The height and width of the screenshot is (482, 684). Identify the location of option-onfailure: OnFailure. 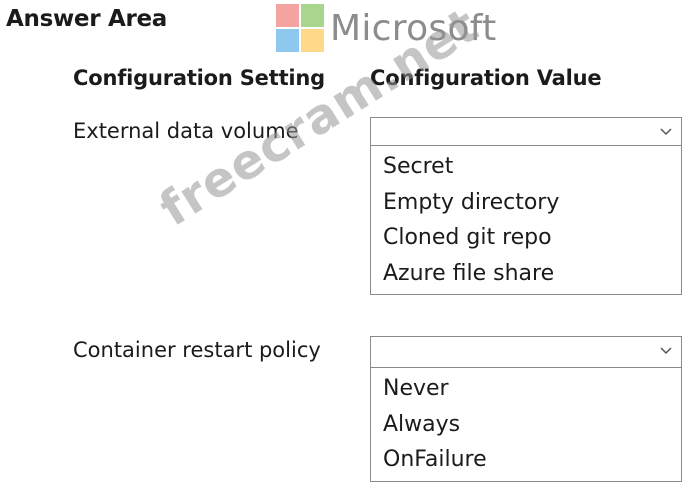
(526, 460).